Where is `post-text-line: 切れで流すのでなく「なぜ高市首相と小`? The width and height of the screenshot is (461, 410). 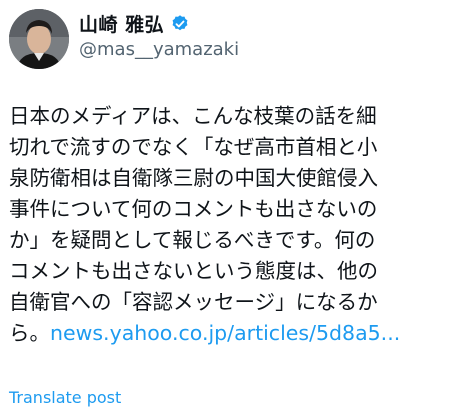 post-text-line: 切れで流すのでなく「なぜ高市首相と小 is located at coordinates (193, 147).